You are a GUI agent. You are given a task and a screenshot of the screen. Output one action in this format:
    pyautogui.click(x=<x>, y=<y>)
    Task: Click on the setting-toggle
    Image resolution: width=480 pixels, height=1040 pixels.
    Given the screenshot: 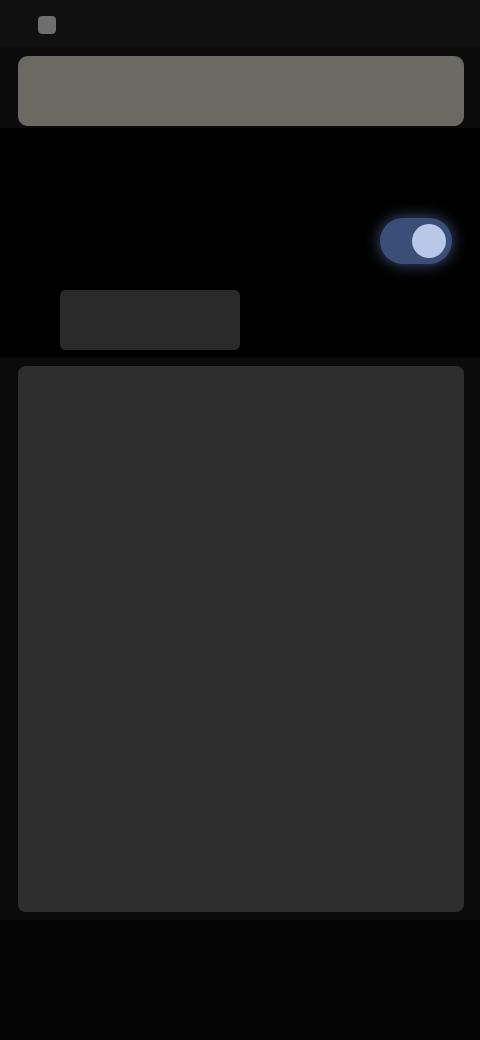 What is the action you would take?
    pyautogui.click(x=416, y=241)
    